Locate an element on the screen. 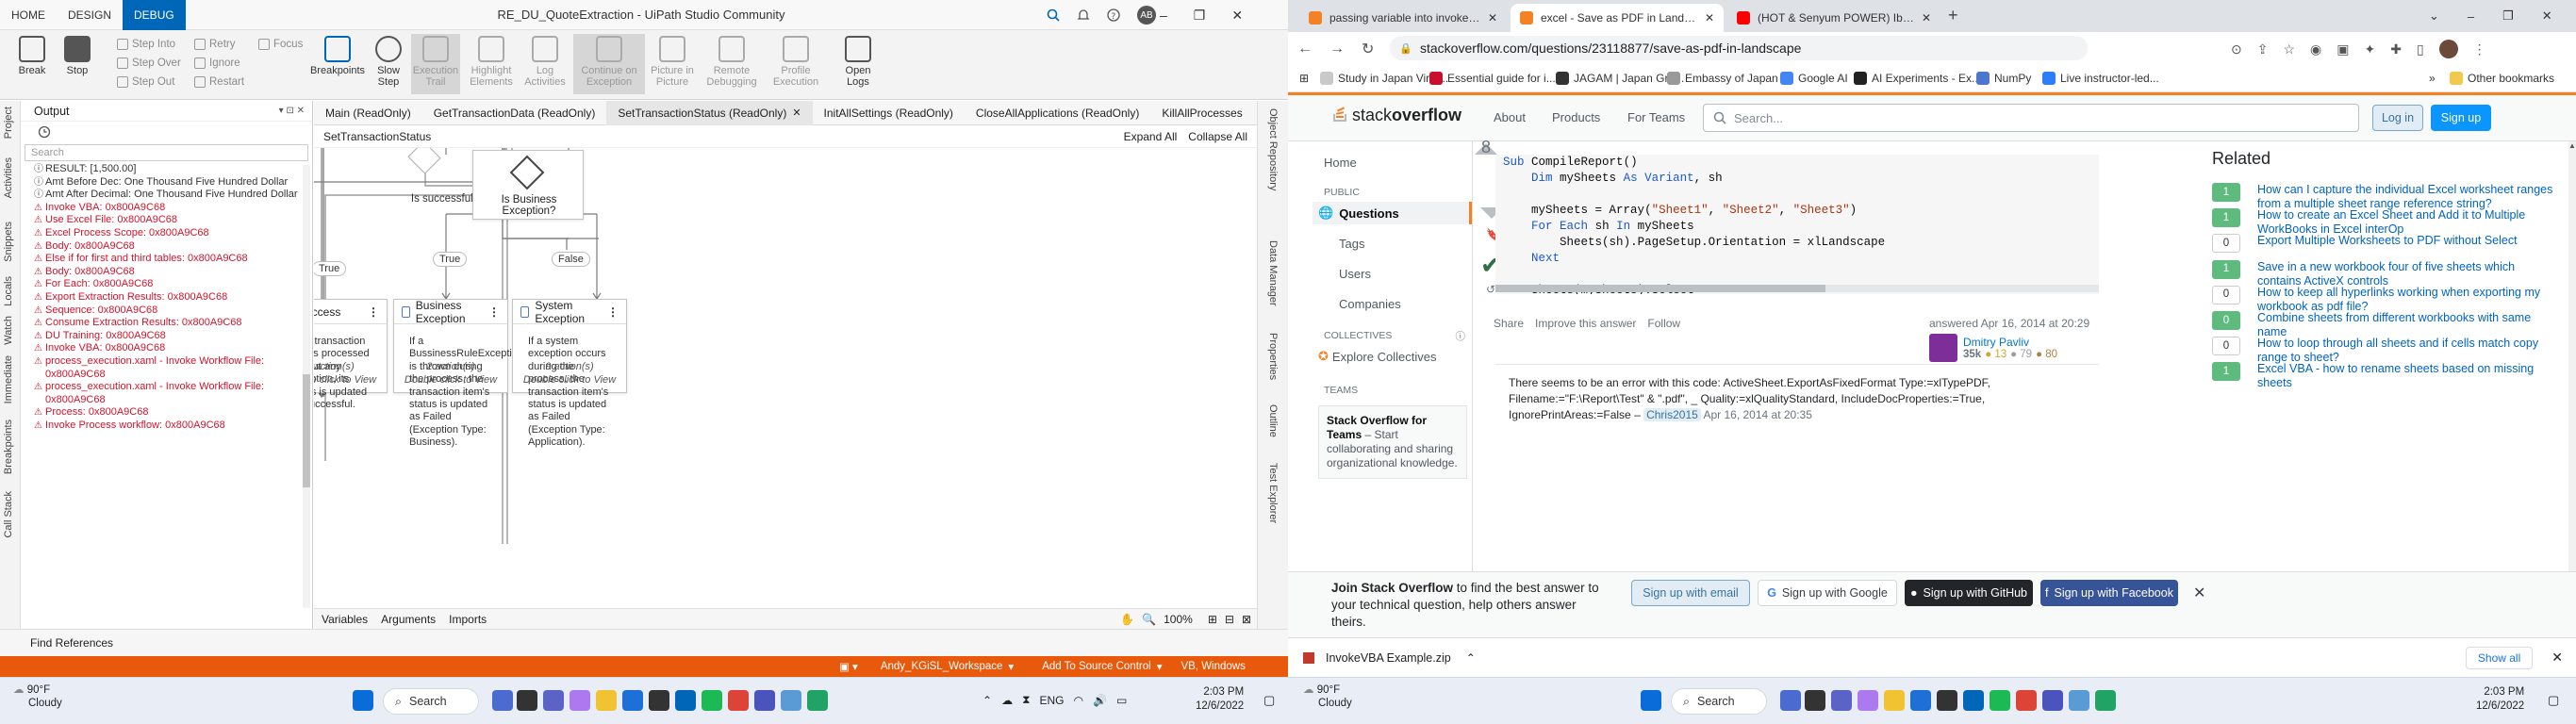  bell-icon is located at coordinates (1083, 15).